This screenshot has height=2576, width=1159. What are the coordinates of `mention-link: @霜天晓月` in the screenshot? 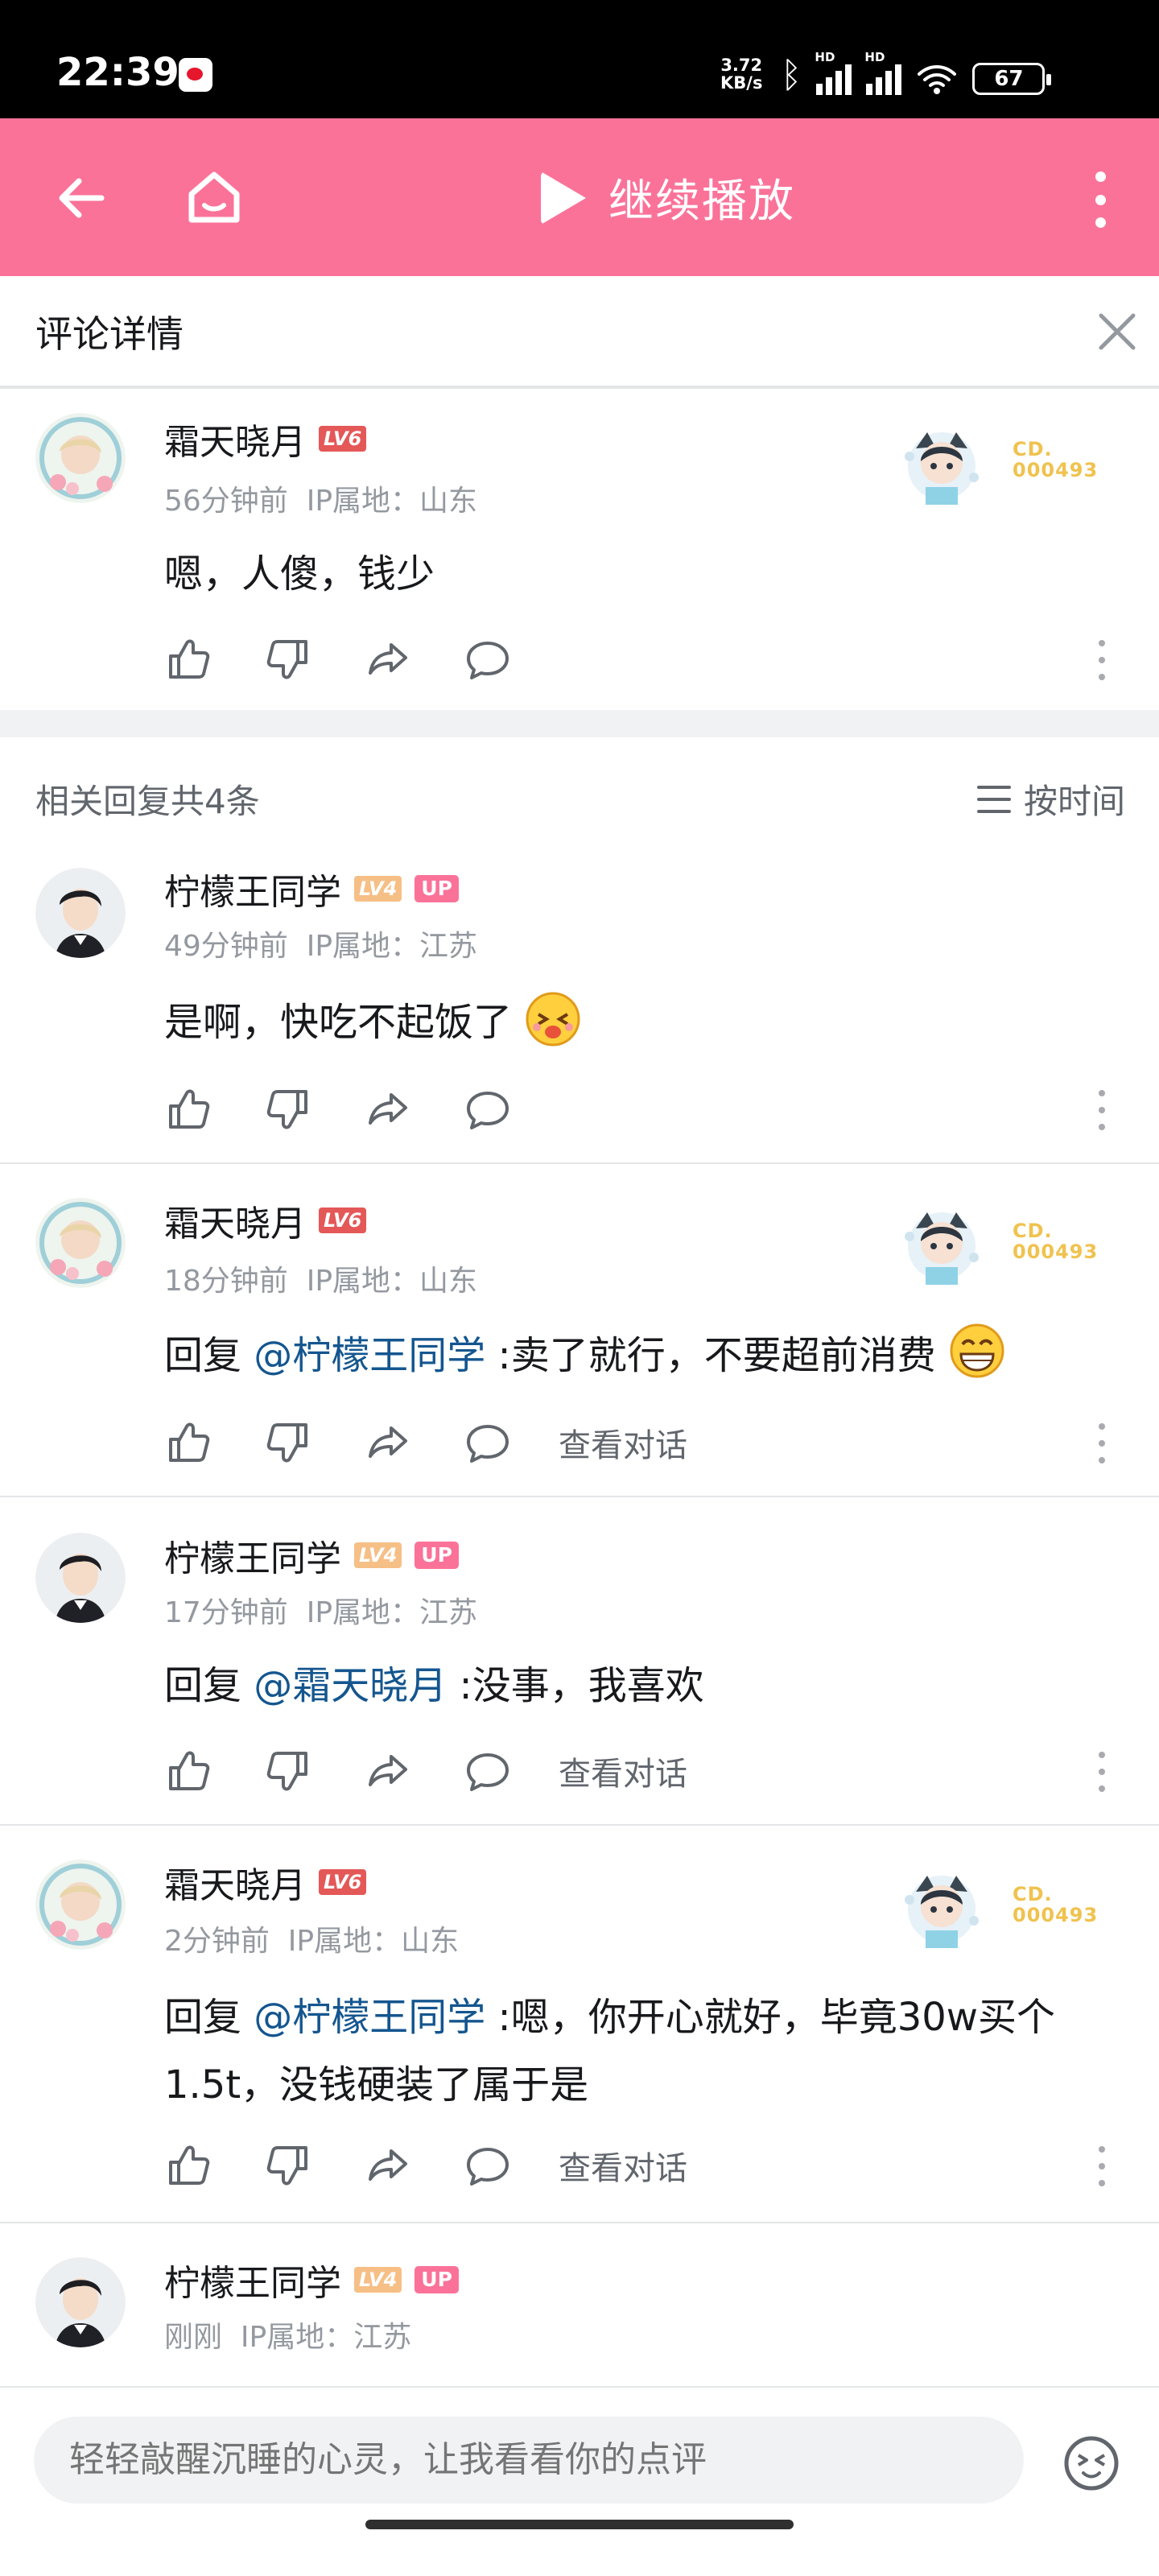 It's located at (350, 1686).